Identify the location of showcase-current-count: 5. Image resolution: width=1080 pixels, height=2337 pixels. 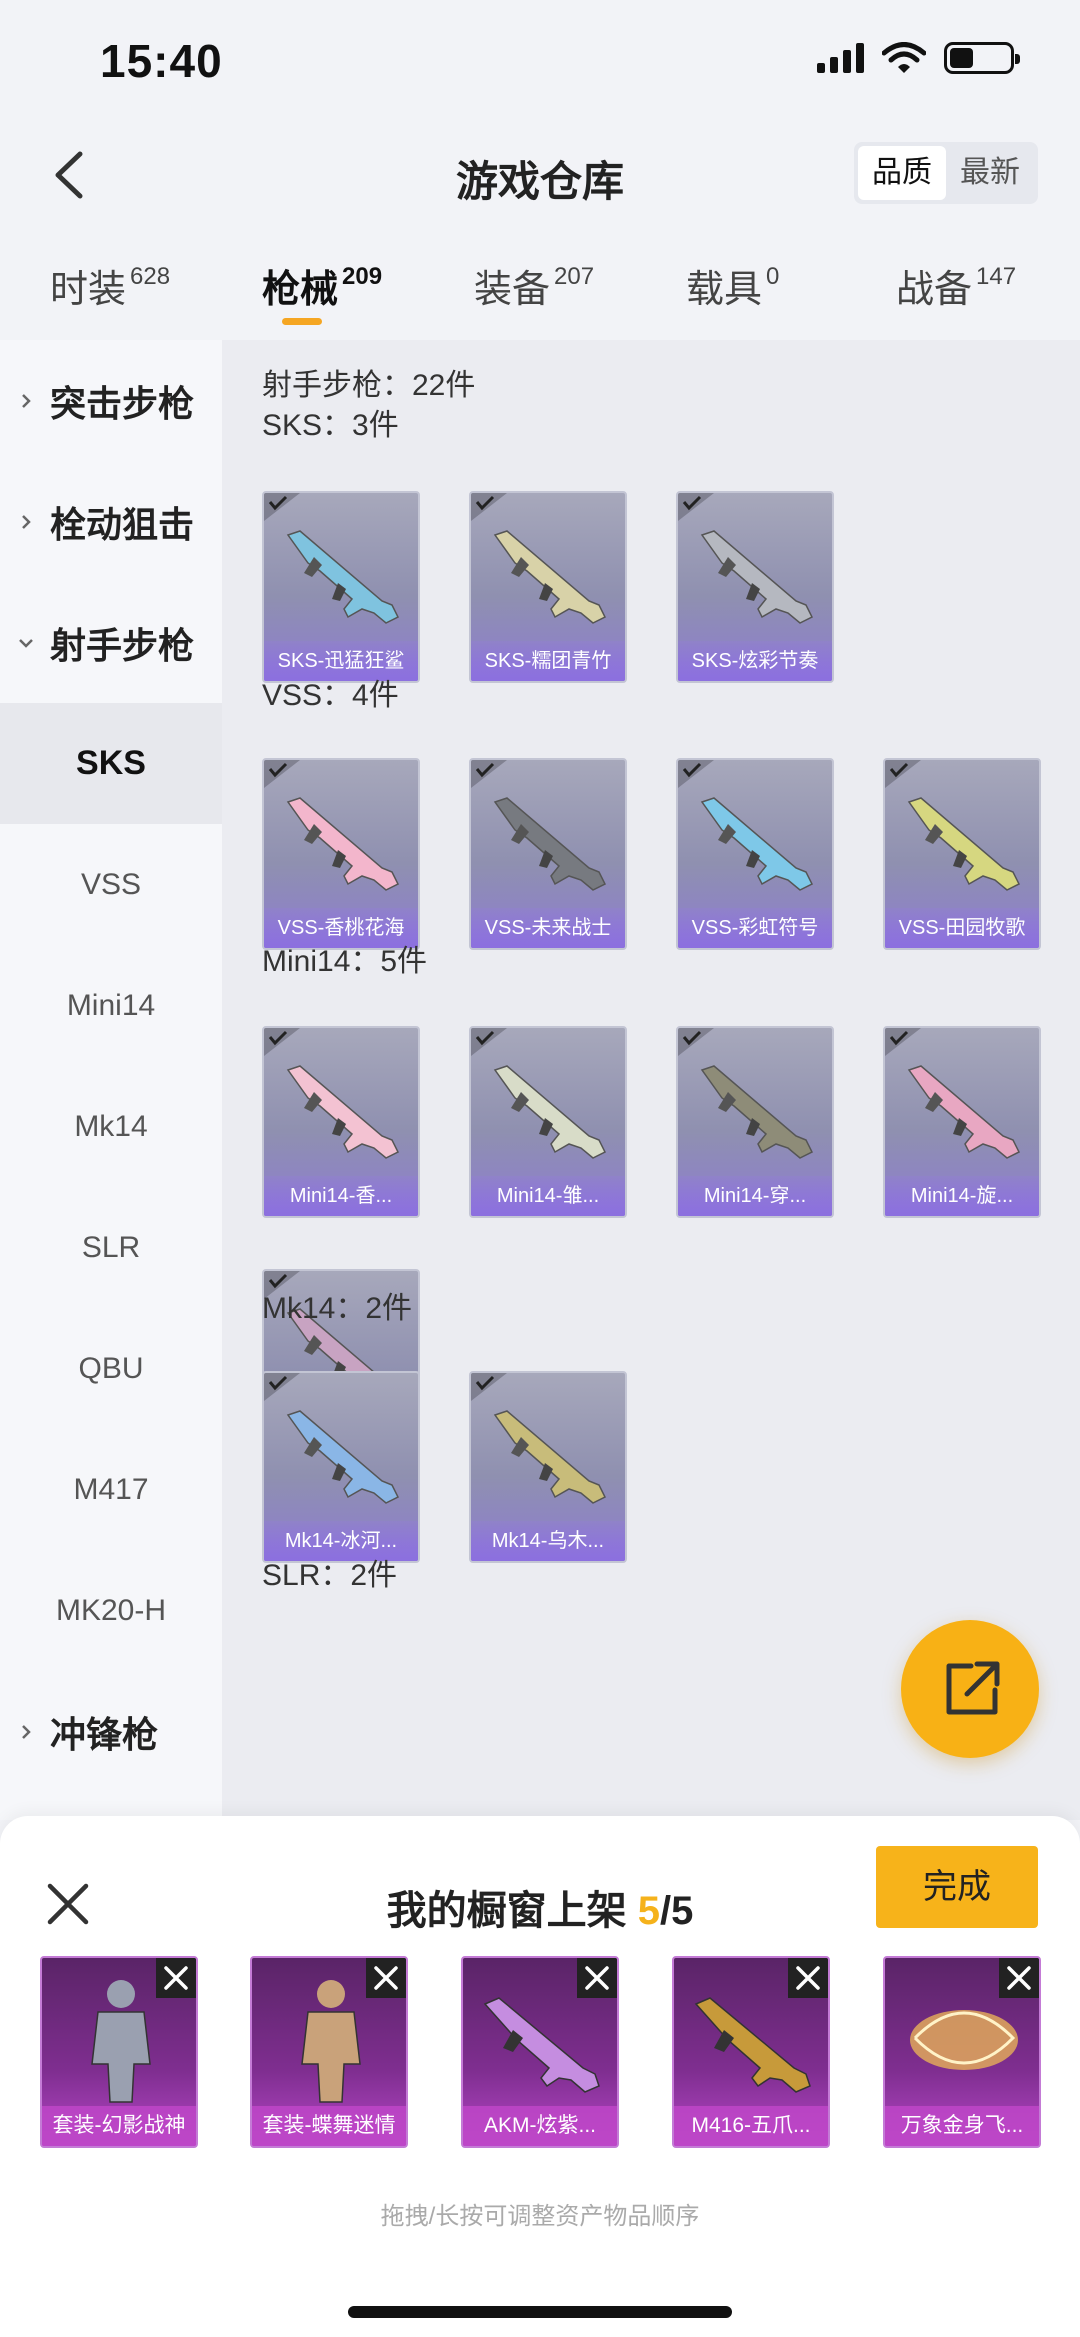
(648, 1911).